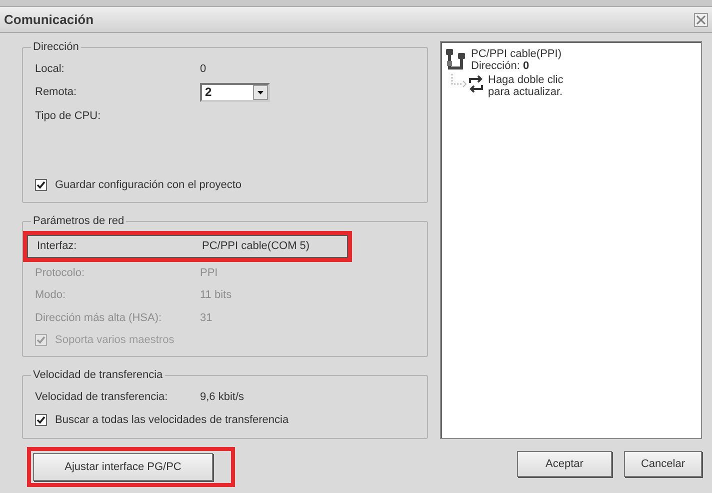 Image resolution: width=712 pixels, height=493 pixels. Describe the element at coordinates (172, 420) in the screenshot. I see `checkbox-label: Buscar a todas las velocidades de transferencia` at that location.